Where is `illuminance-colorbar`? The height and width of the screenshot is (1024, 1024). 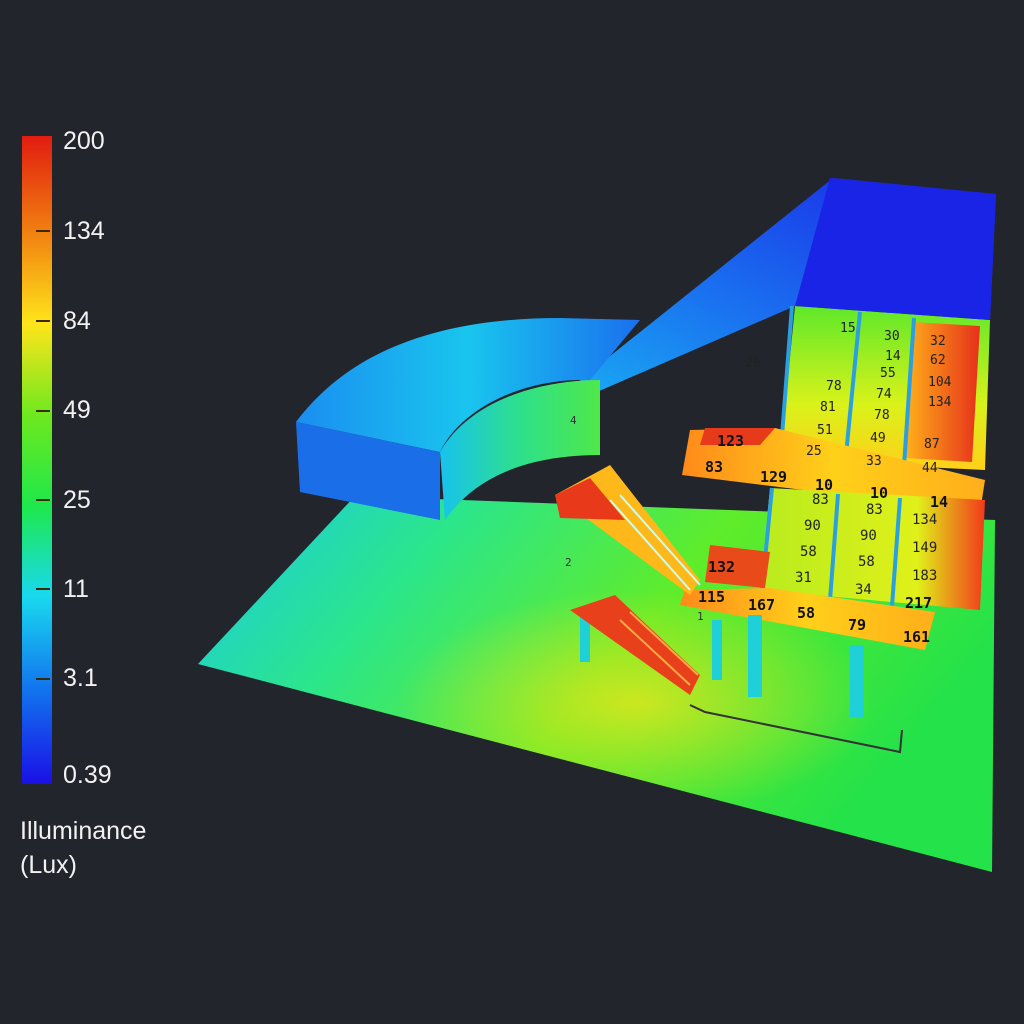 illuminance-colorbar is located at coordinates (37, 460).